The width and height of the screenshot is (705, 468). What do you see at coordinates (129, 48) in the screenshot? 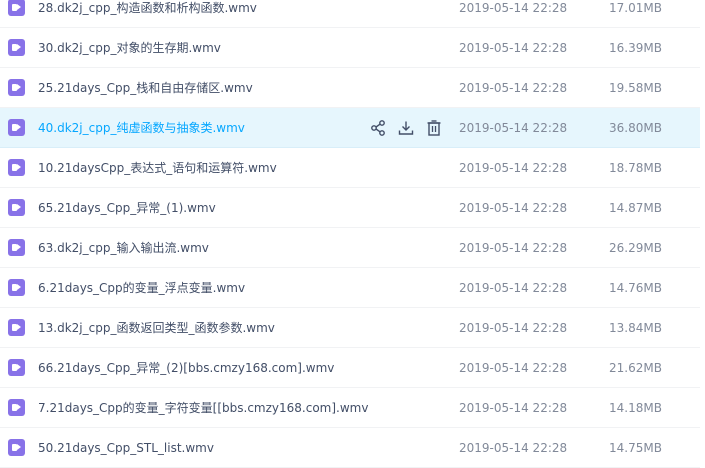
I see `file-name: 30.dk2j_cpp_对象的生存期.wmv` at bounding box center [129, 48].